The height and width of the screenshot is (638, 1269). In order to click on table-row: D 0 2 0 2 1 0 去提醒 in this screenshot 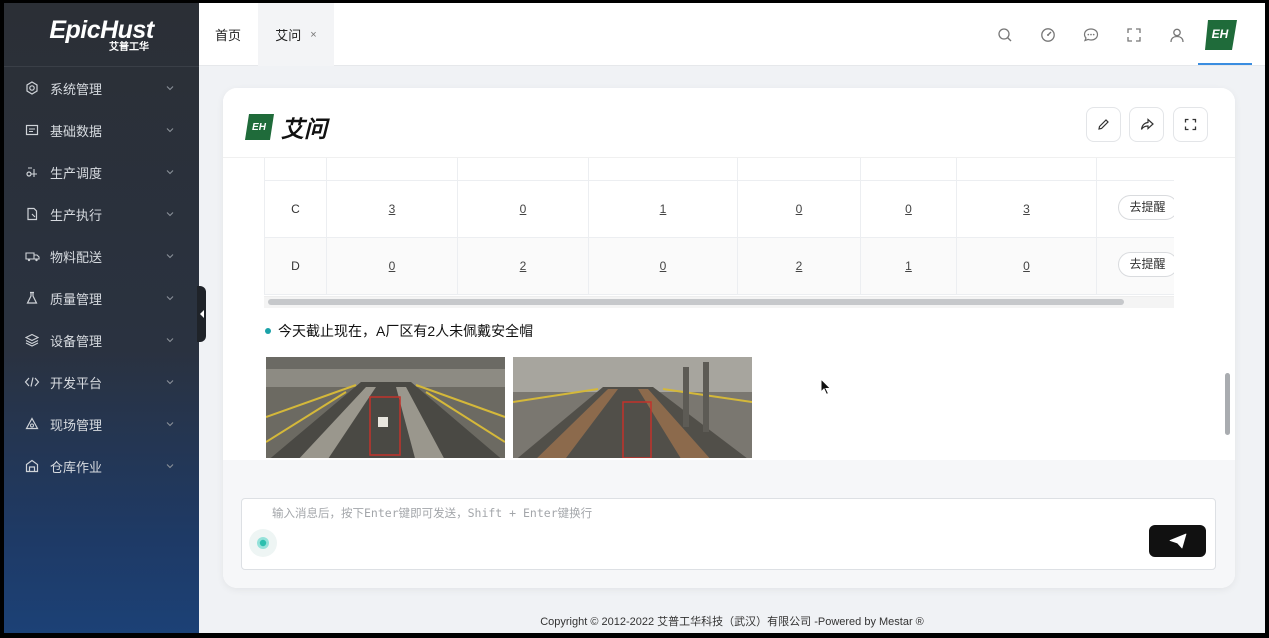, I will do `click(719, 265)`.